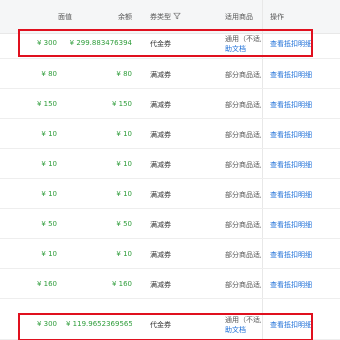 Image resolution: width=340 pixels, height=340 pixels. Describe the element at coordinates (49, 74) in the screenshot. I see `face-value-cell: ¥ 80` at that location.